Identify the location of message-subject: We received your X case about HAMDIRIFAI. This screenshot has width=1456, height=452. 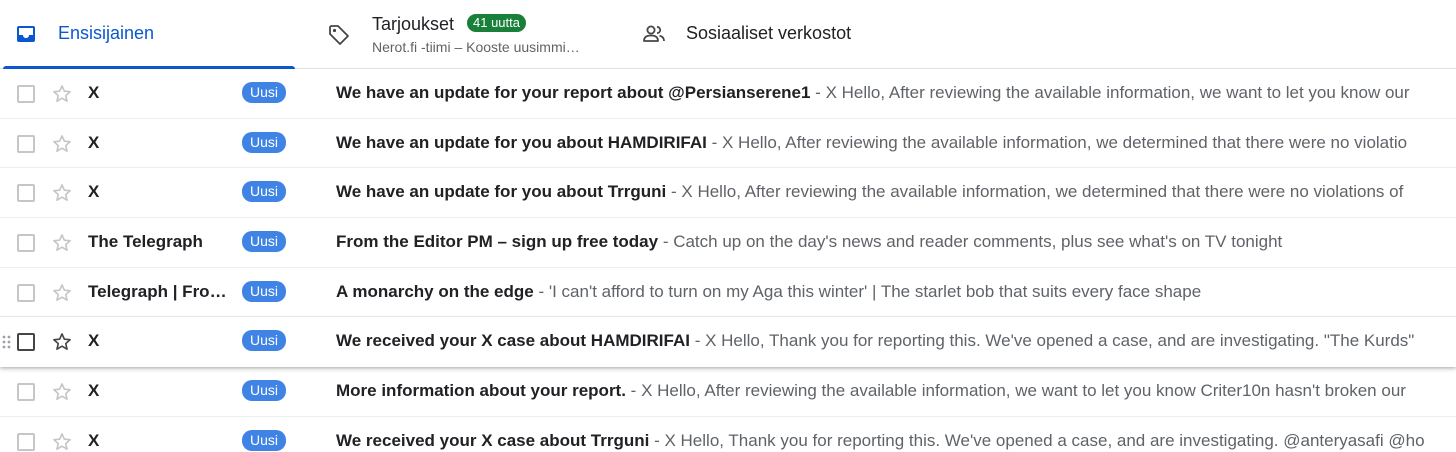
(513, 341).